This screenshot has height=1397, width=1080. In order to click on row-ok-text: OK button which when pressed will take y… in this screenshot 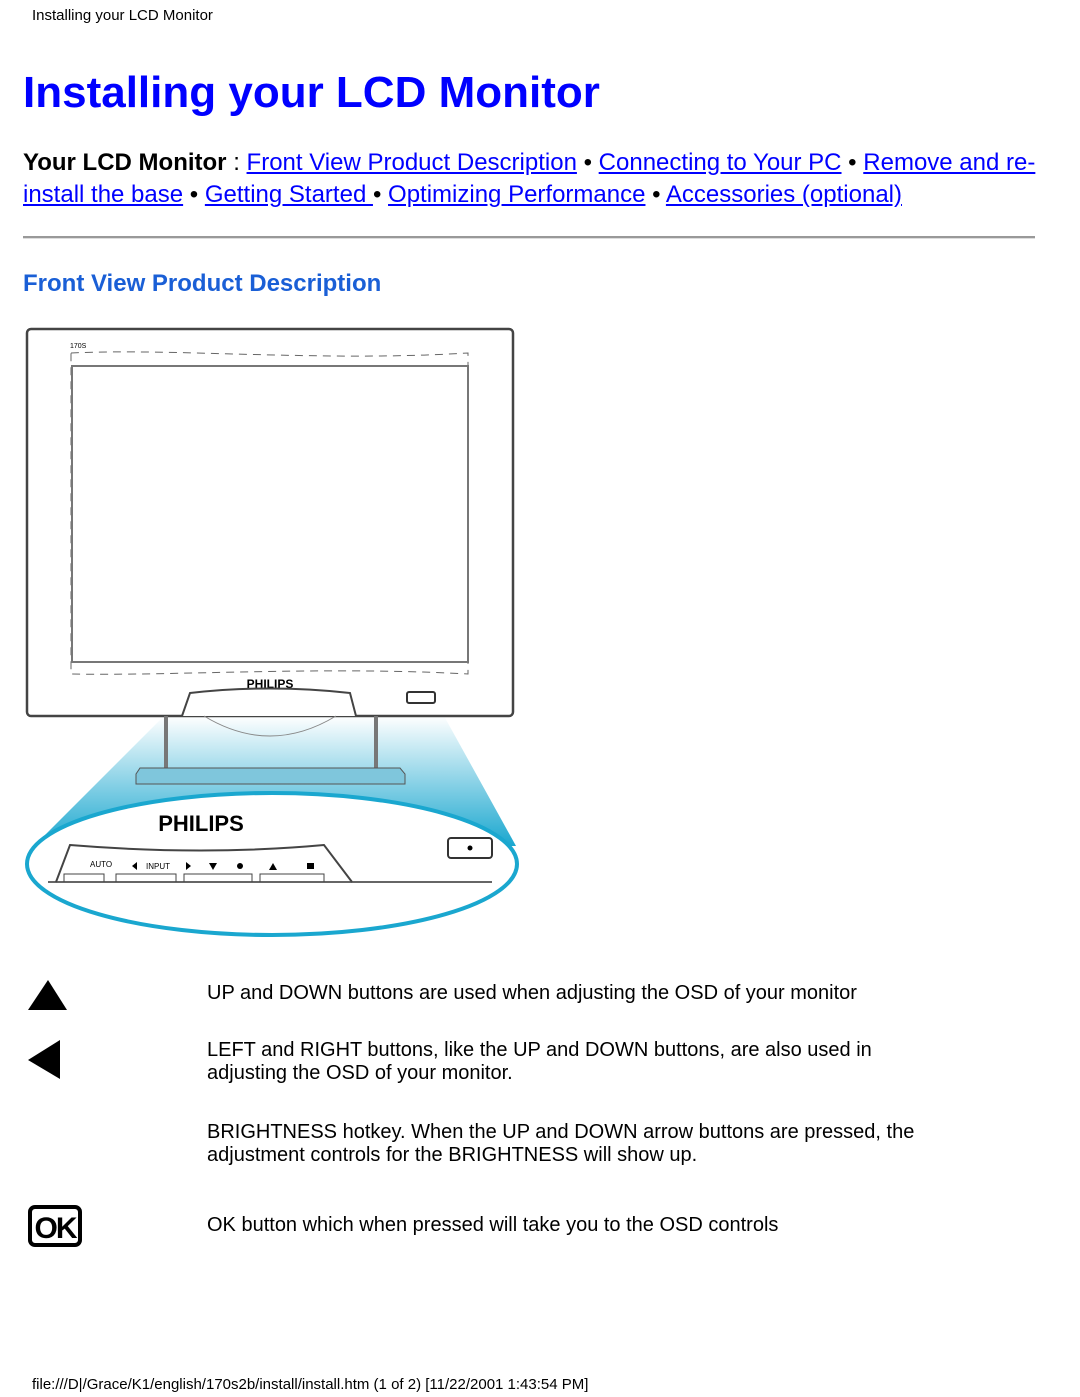, I will do `click(493, 1225)`.